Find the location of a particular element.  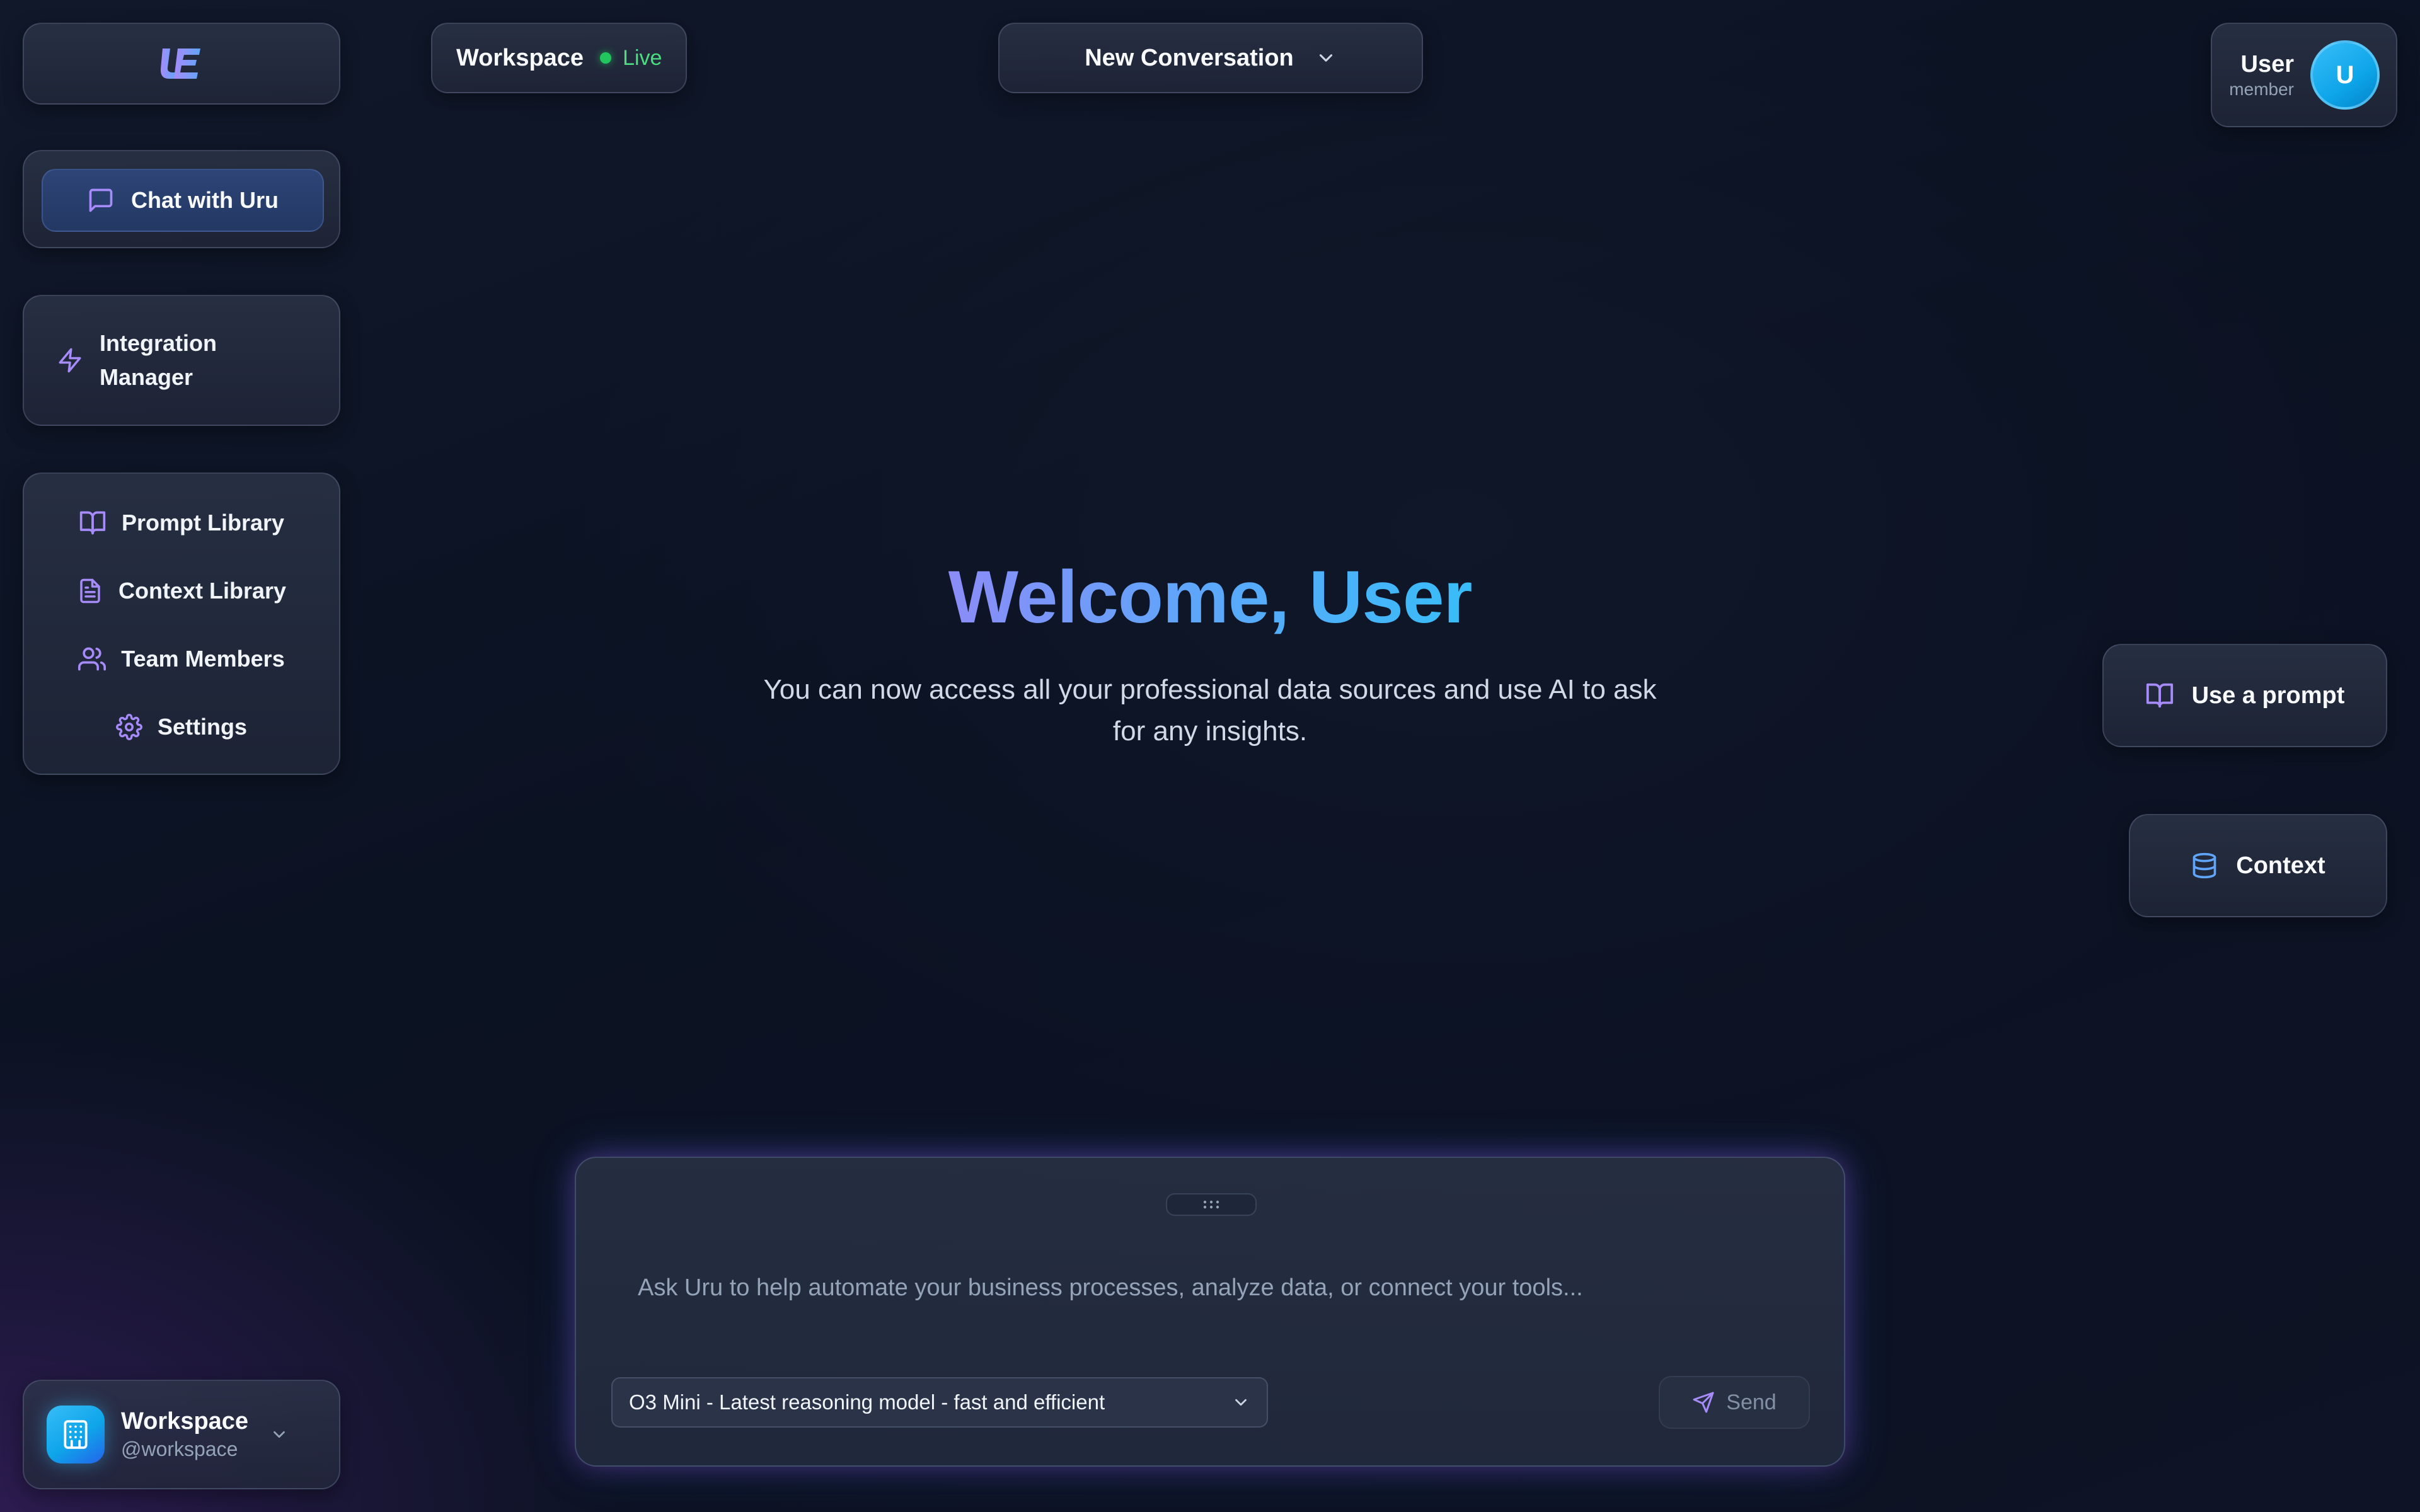

send-label: Send is located at coordinates (1752, 1402).